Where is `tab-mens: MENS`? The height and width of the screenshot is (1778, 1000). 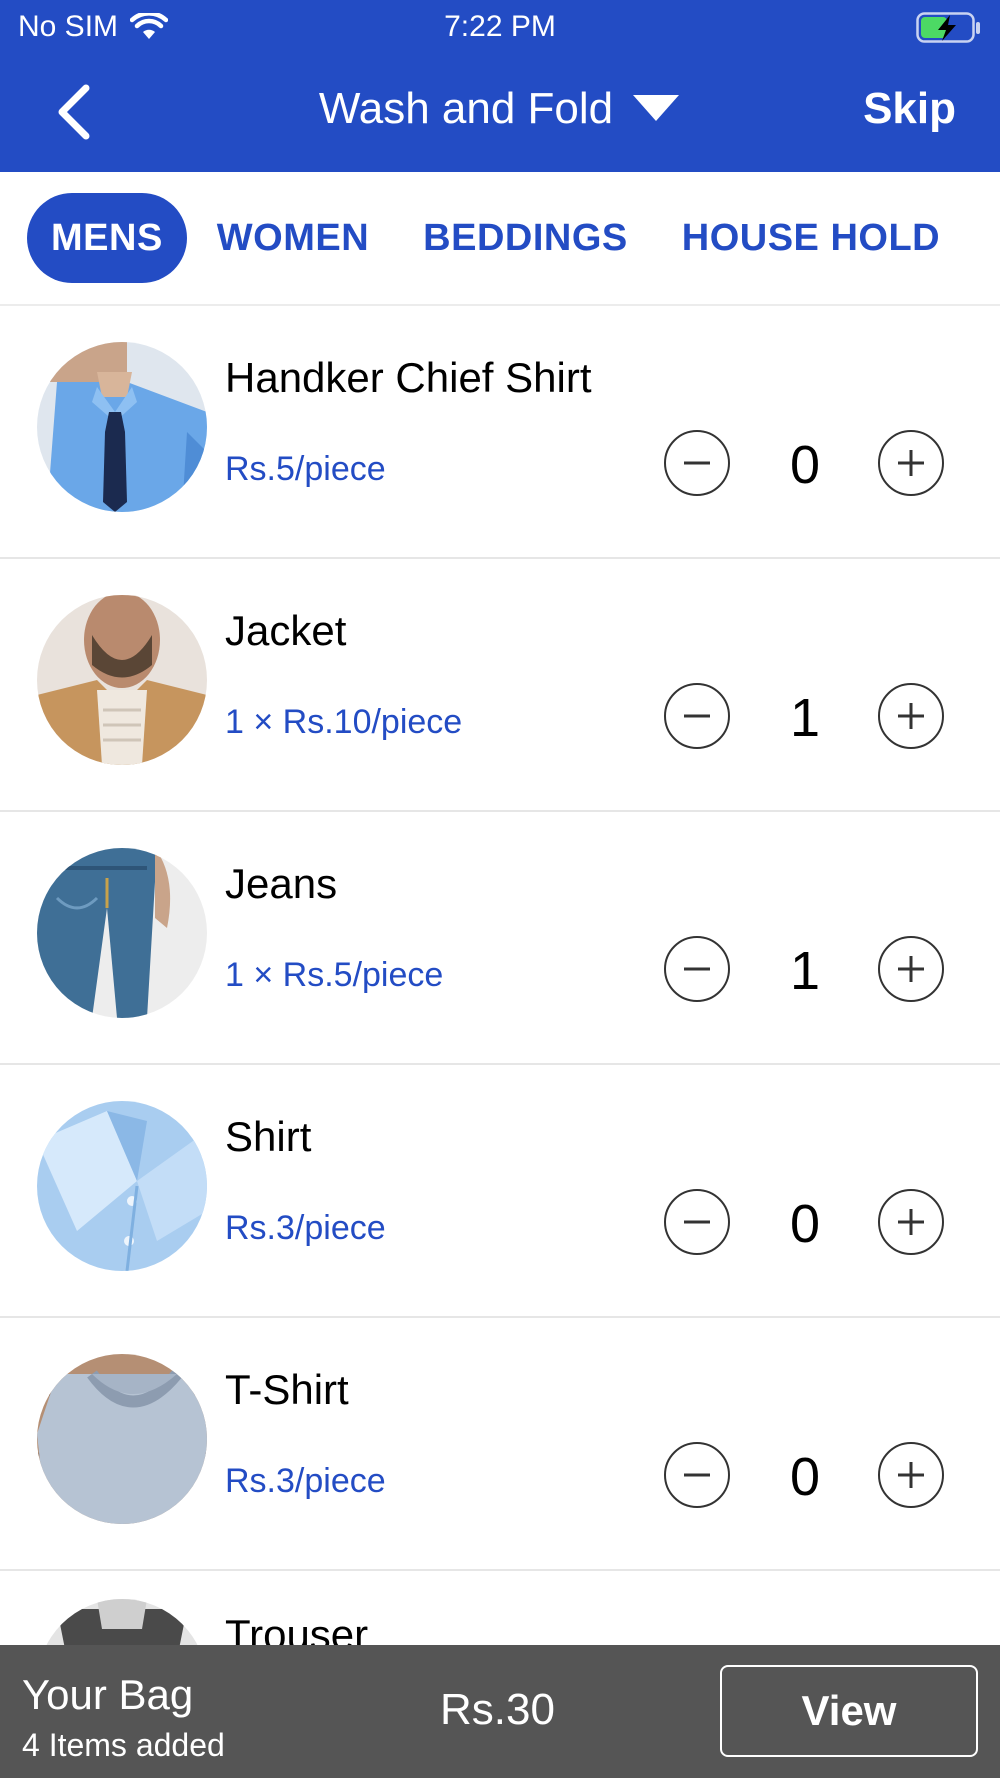 tab-mens: MENS is located at coordinates (107, 238).